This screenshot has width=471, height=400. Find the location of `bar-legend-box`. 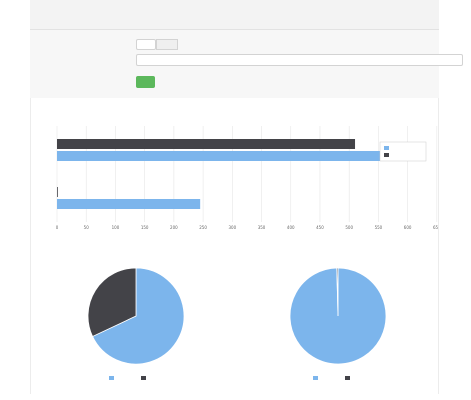

bar-legend-box is located at coordinates (403, 151).